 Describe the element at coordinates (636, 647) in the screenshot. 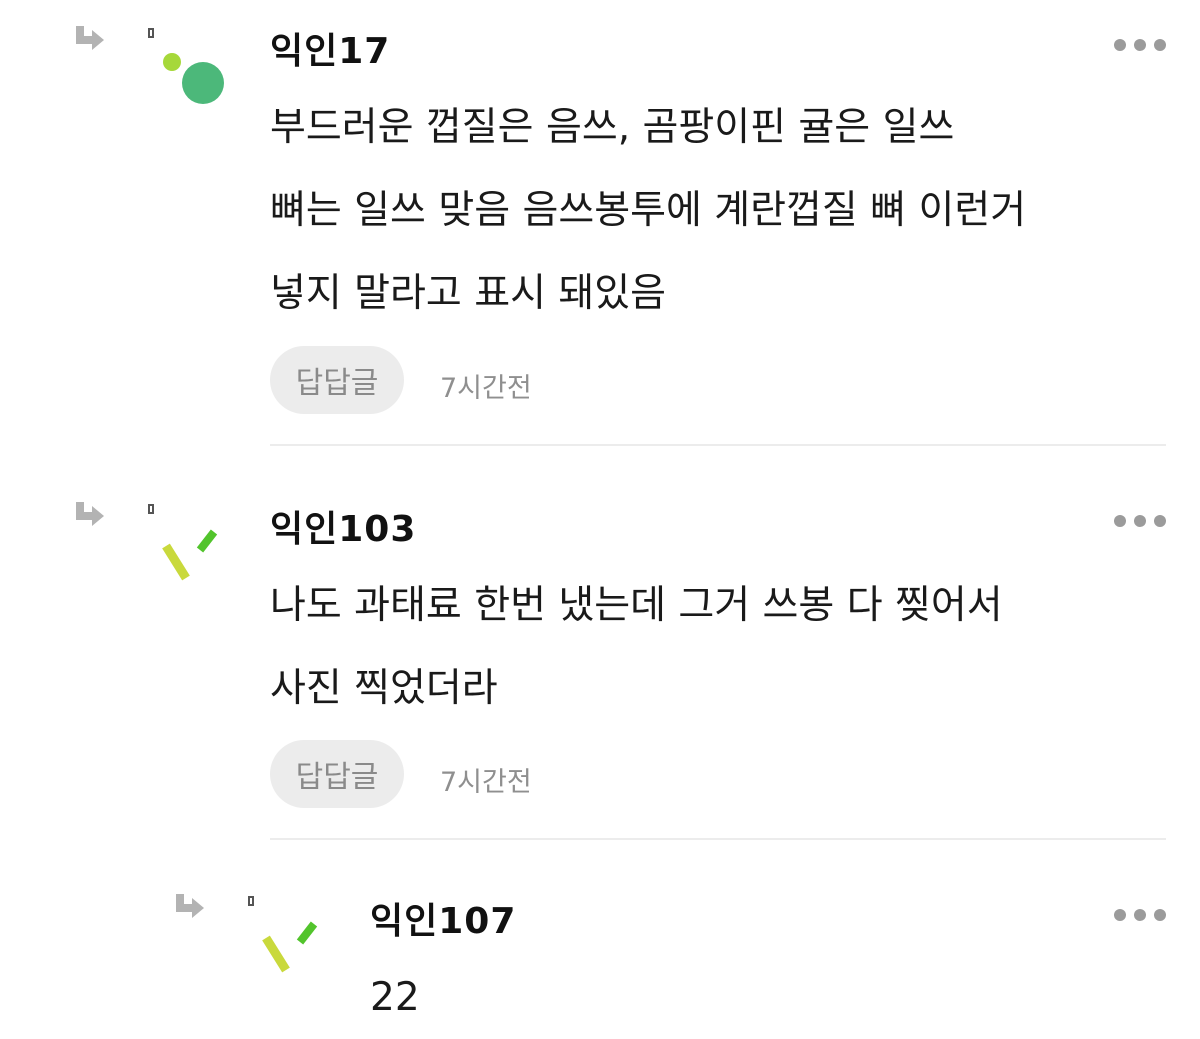

I see `comment-body: 나도 과태료 한번 냈는데 그거 쓰봉 다 찢어서 사진 찍었더라` at that location.